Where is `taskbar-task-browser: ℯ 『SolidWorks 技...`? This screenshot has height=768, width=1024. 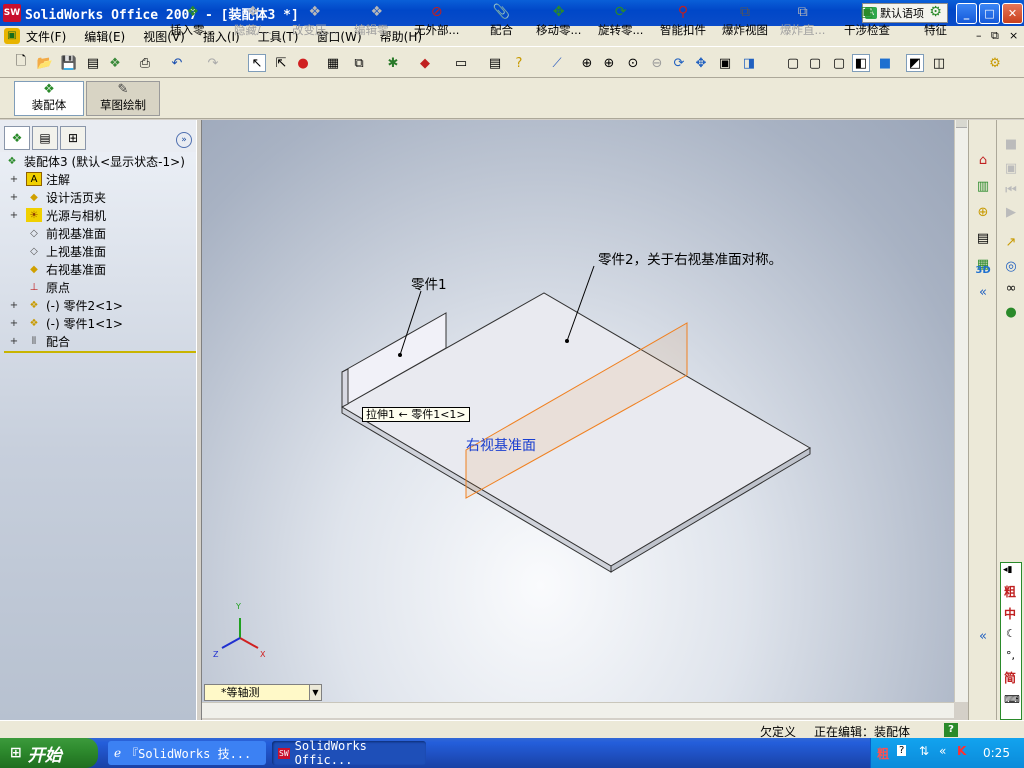
taskbar-task-browser: ℯ 『SolidWorks 技... is located at coordinates (187, 753).